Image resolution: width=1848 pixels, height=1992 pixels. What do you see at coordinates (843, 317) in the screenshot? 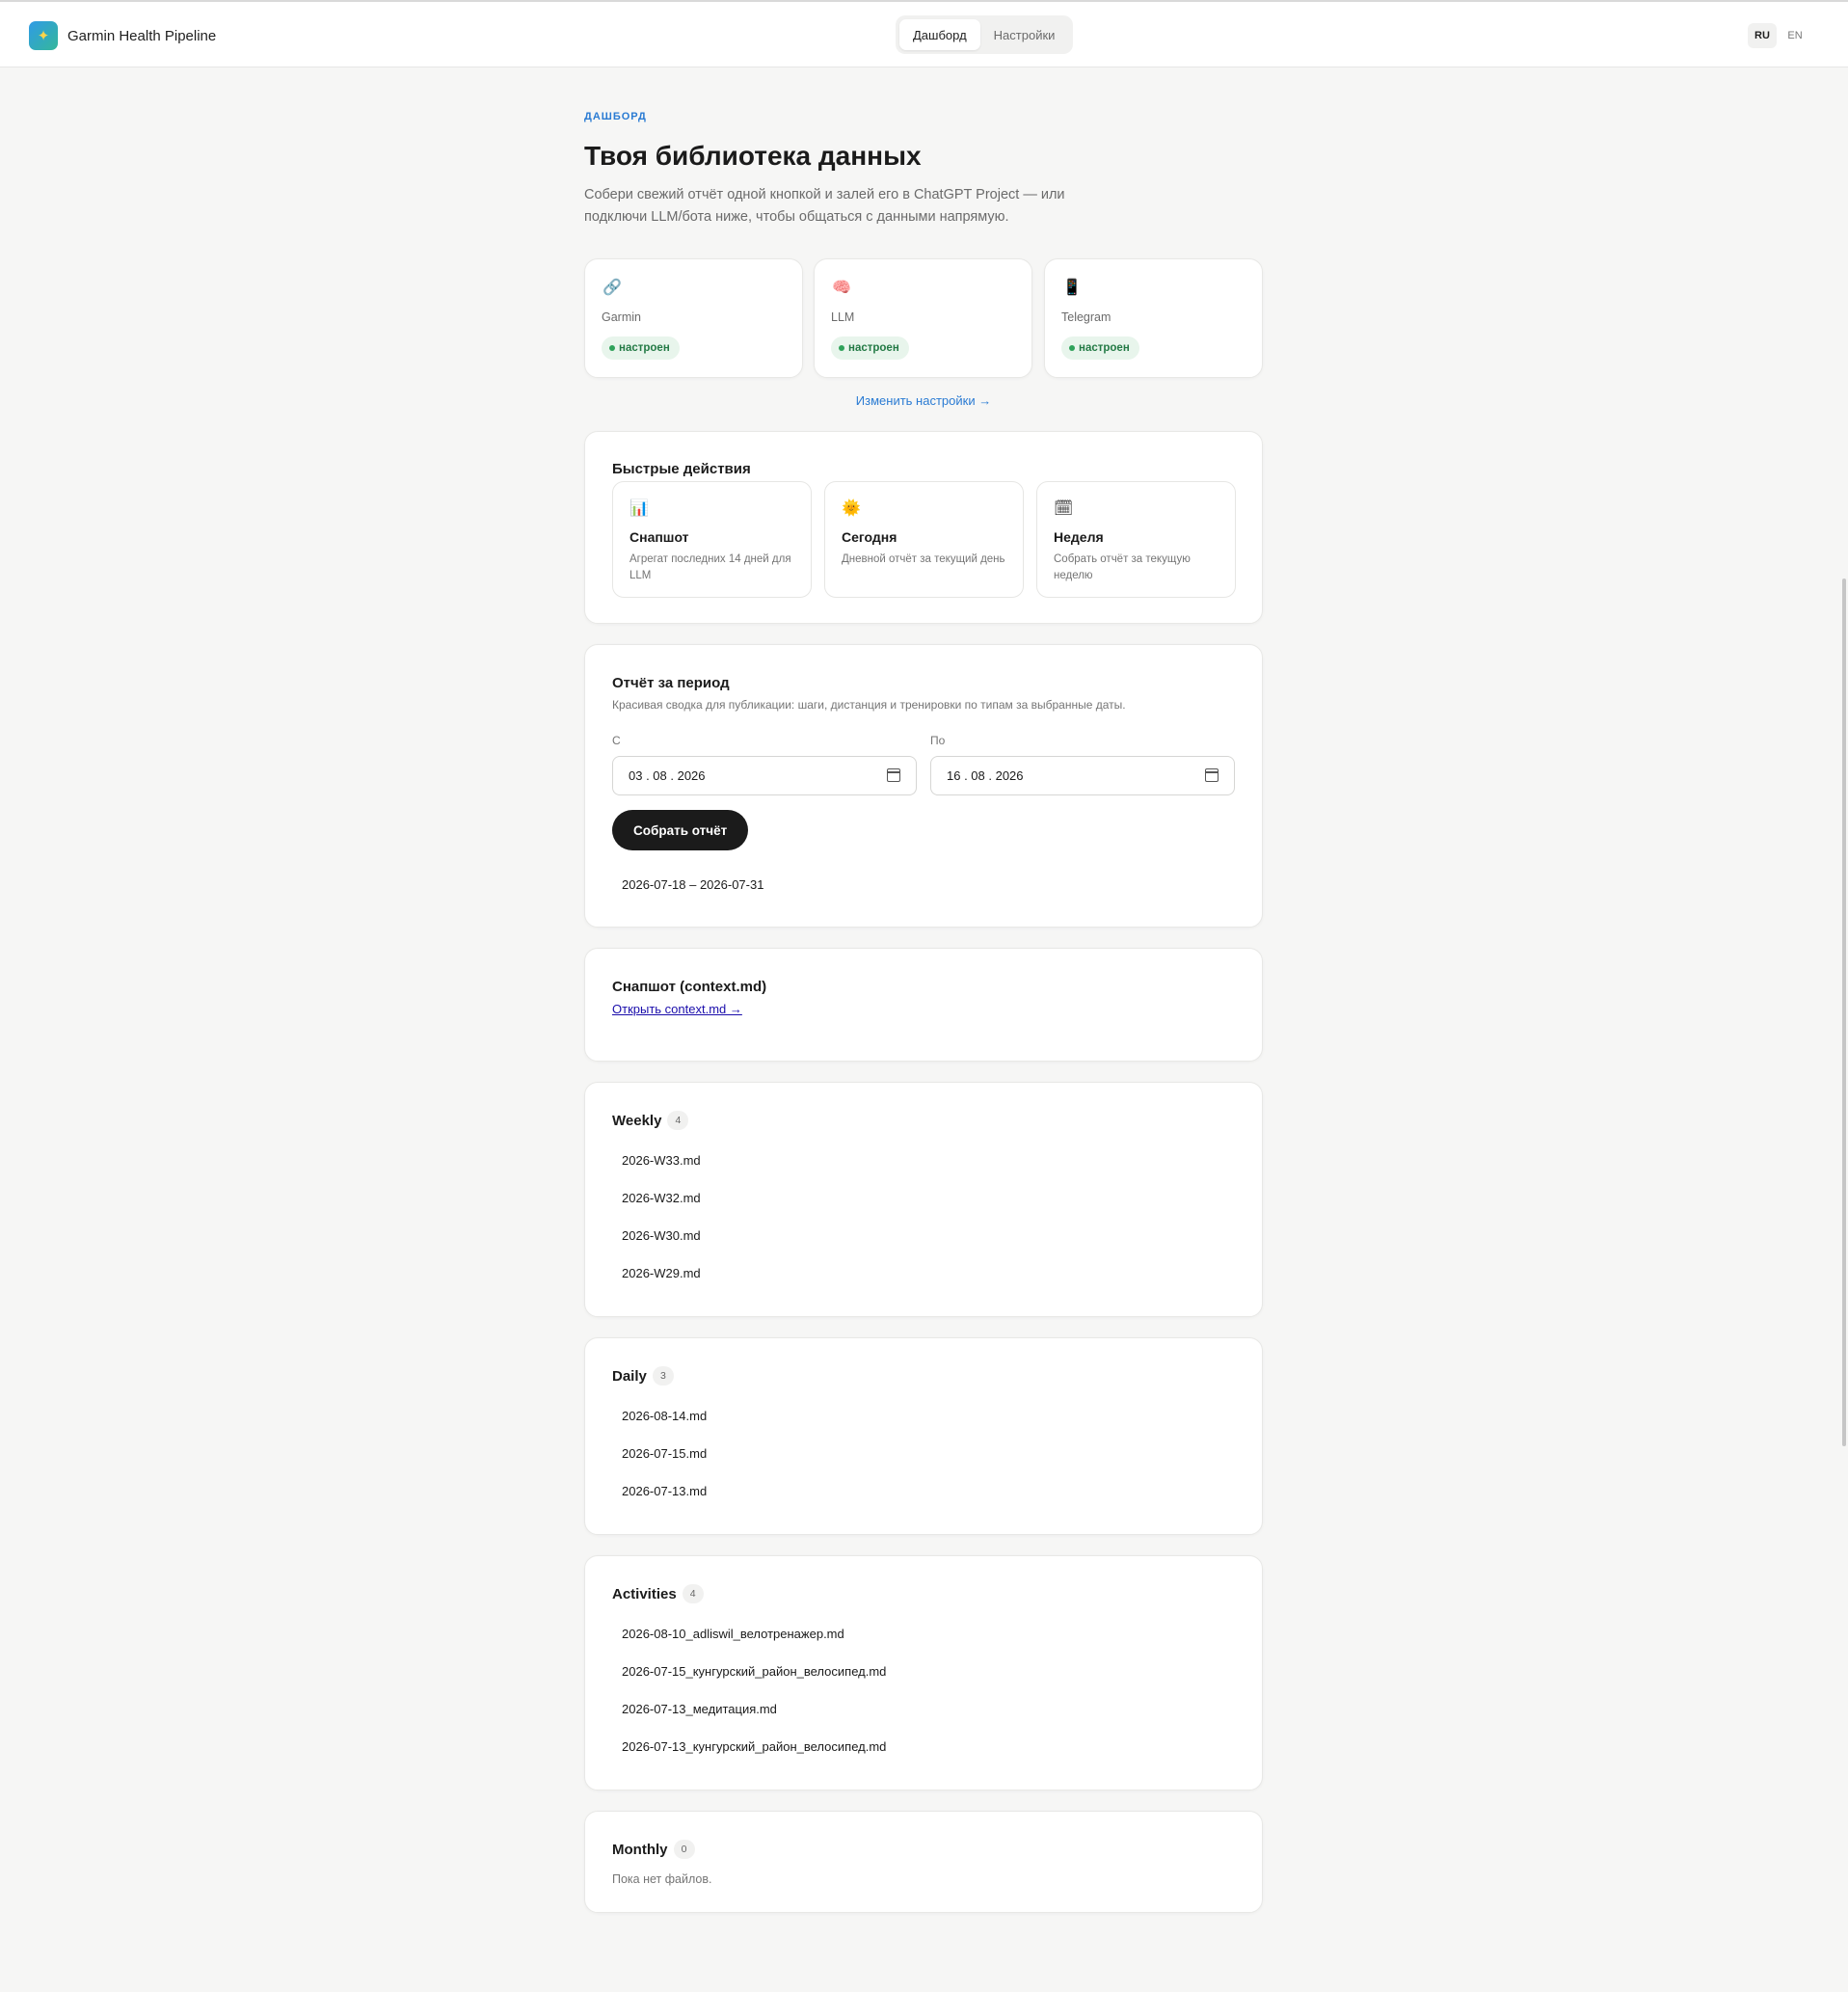
I see `status-name: LLM` at bounding box center [843, 317].